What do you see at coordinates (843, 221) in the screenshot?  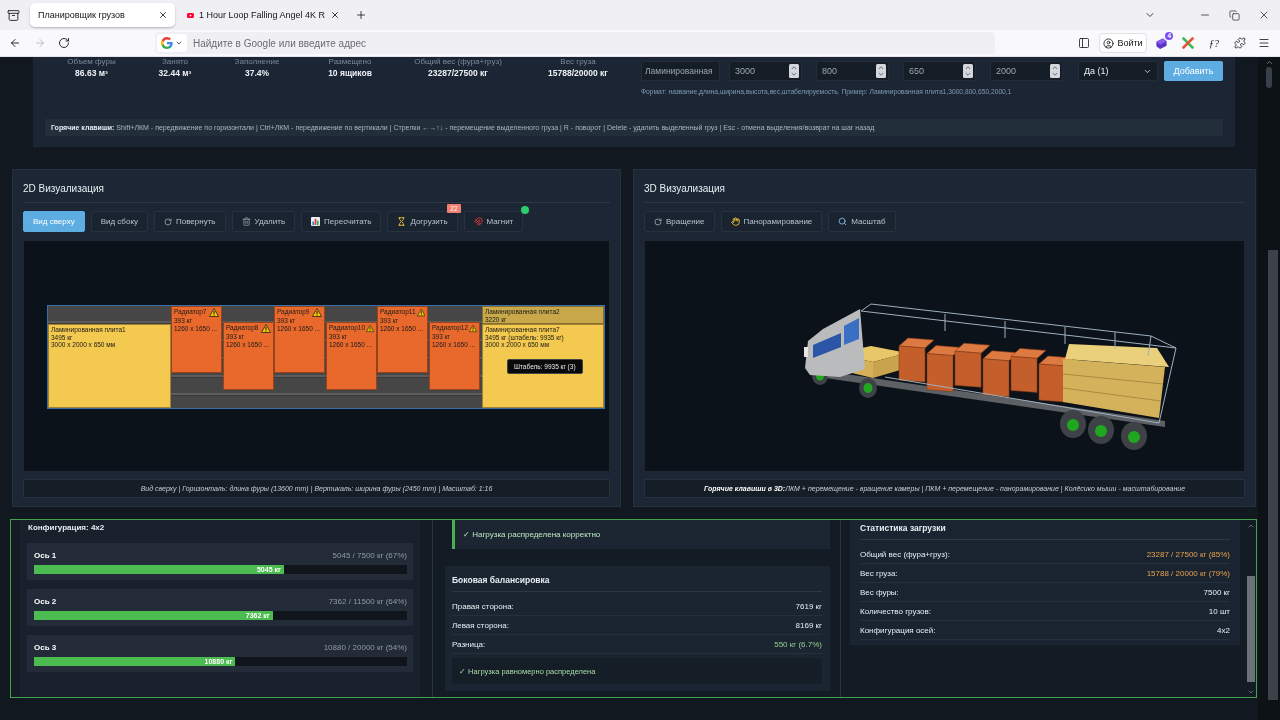 I see `search-icon` at bounding box center [843, 221].